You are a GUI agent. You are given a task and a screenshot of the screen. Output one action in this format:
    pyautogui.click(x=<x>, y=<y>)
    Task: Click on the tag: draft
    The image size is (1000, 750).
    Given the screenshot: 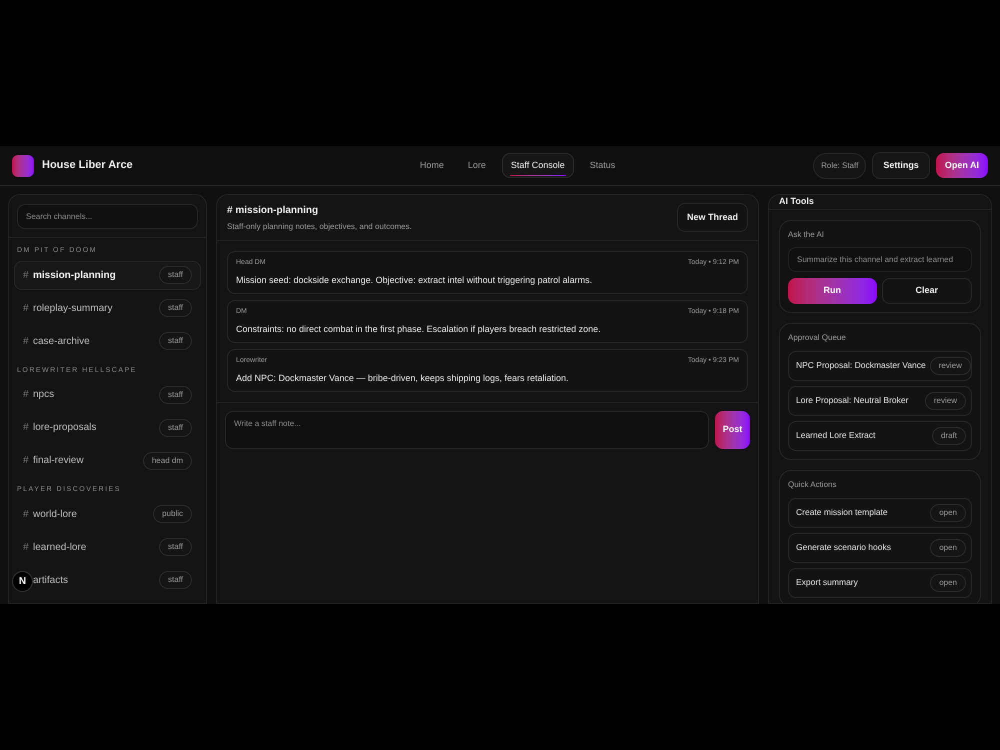 What is the action you would take?
    pyautogui.click(x=949, y=435)
    